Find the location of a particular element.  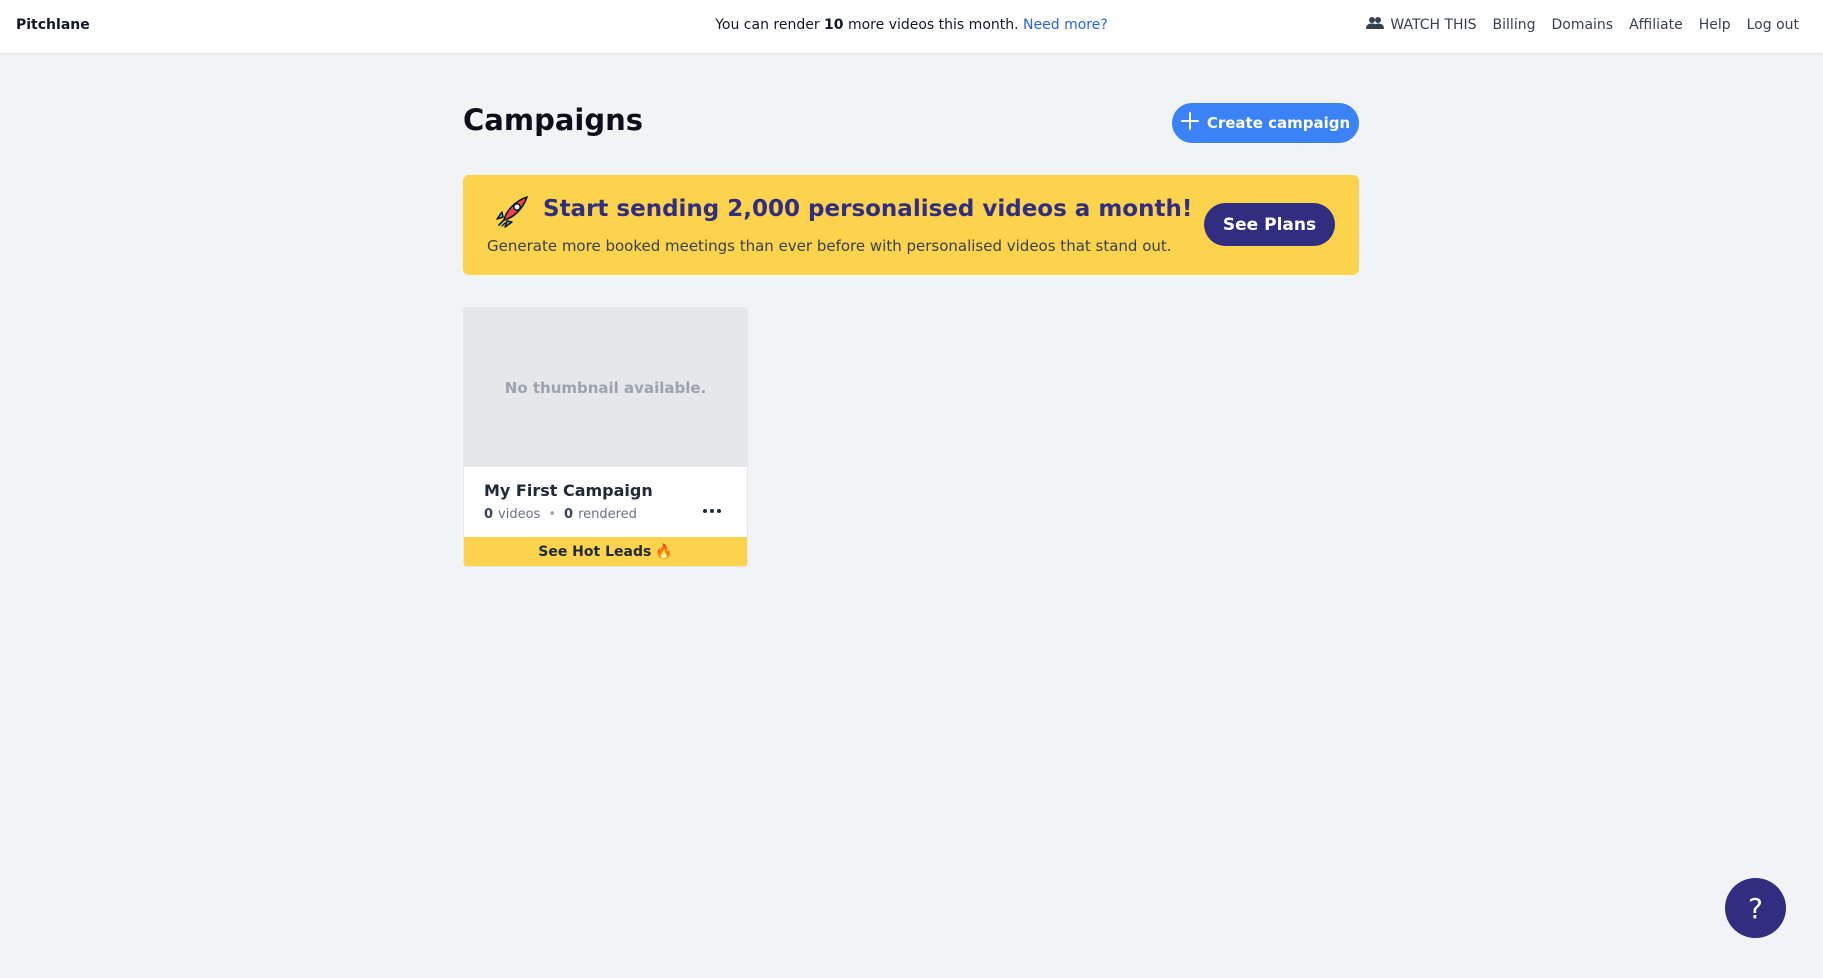

nav-domains: Domains is located at coordinates (1582, 25).